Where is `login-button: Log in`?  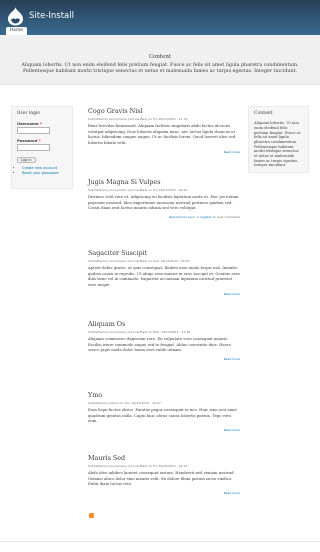 login-button: Log in is located at coordinates (26, 160).